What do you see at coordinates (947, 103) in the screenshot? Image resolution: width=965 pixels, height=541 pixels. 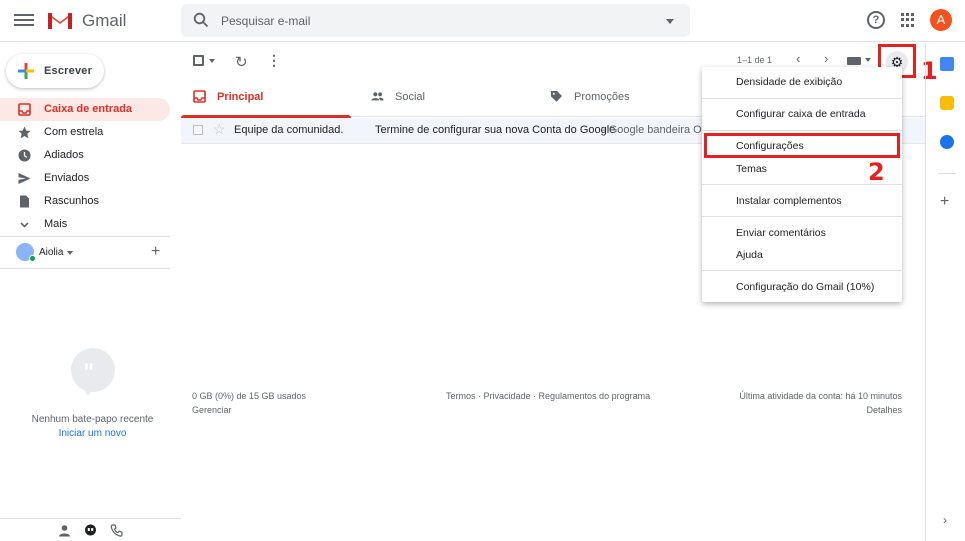 I see `keep-icon` at bounding box center [947, 103].